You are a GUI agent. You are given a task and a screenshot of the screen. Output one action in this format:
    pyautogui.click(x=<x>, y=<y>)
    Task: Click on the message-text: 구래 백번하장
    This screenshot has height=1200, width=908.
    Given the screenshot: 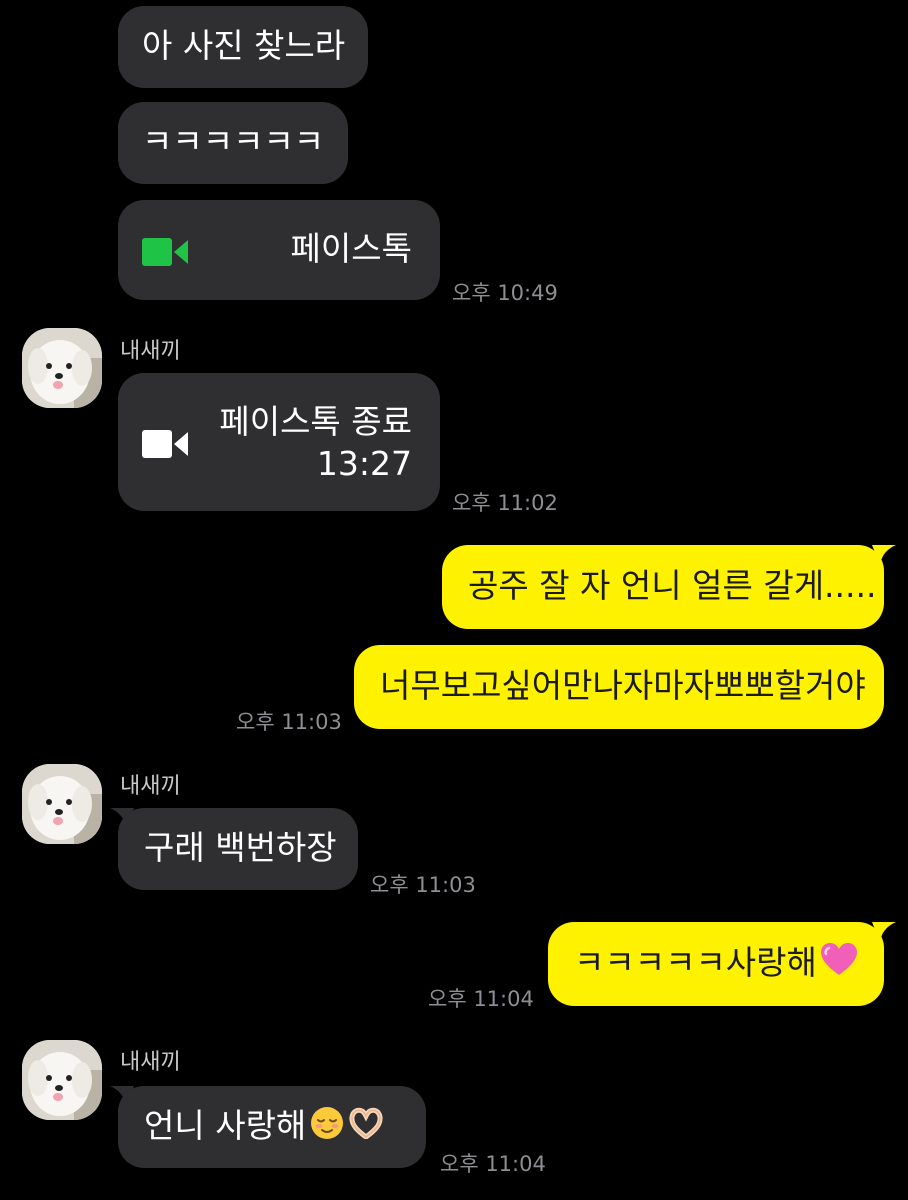 What is the action you would take?
    pyautogui.click(x=240, y=847)
    